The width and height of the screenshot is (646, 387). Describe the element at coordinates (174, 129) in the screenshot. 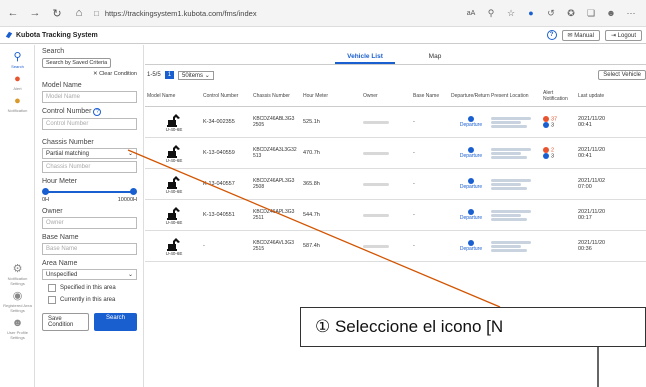

I see `model-name: U-40-6E` at that location.